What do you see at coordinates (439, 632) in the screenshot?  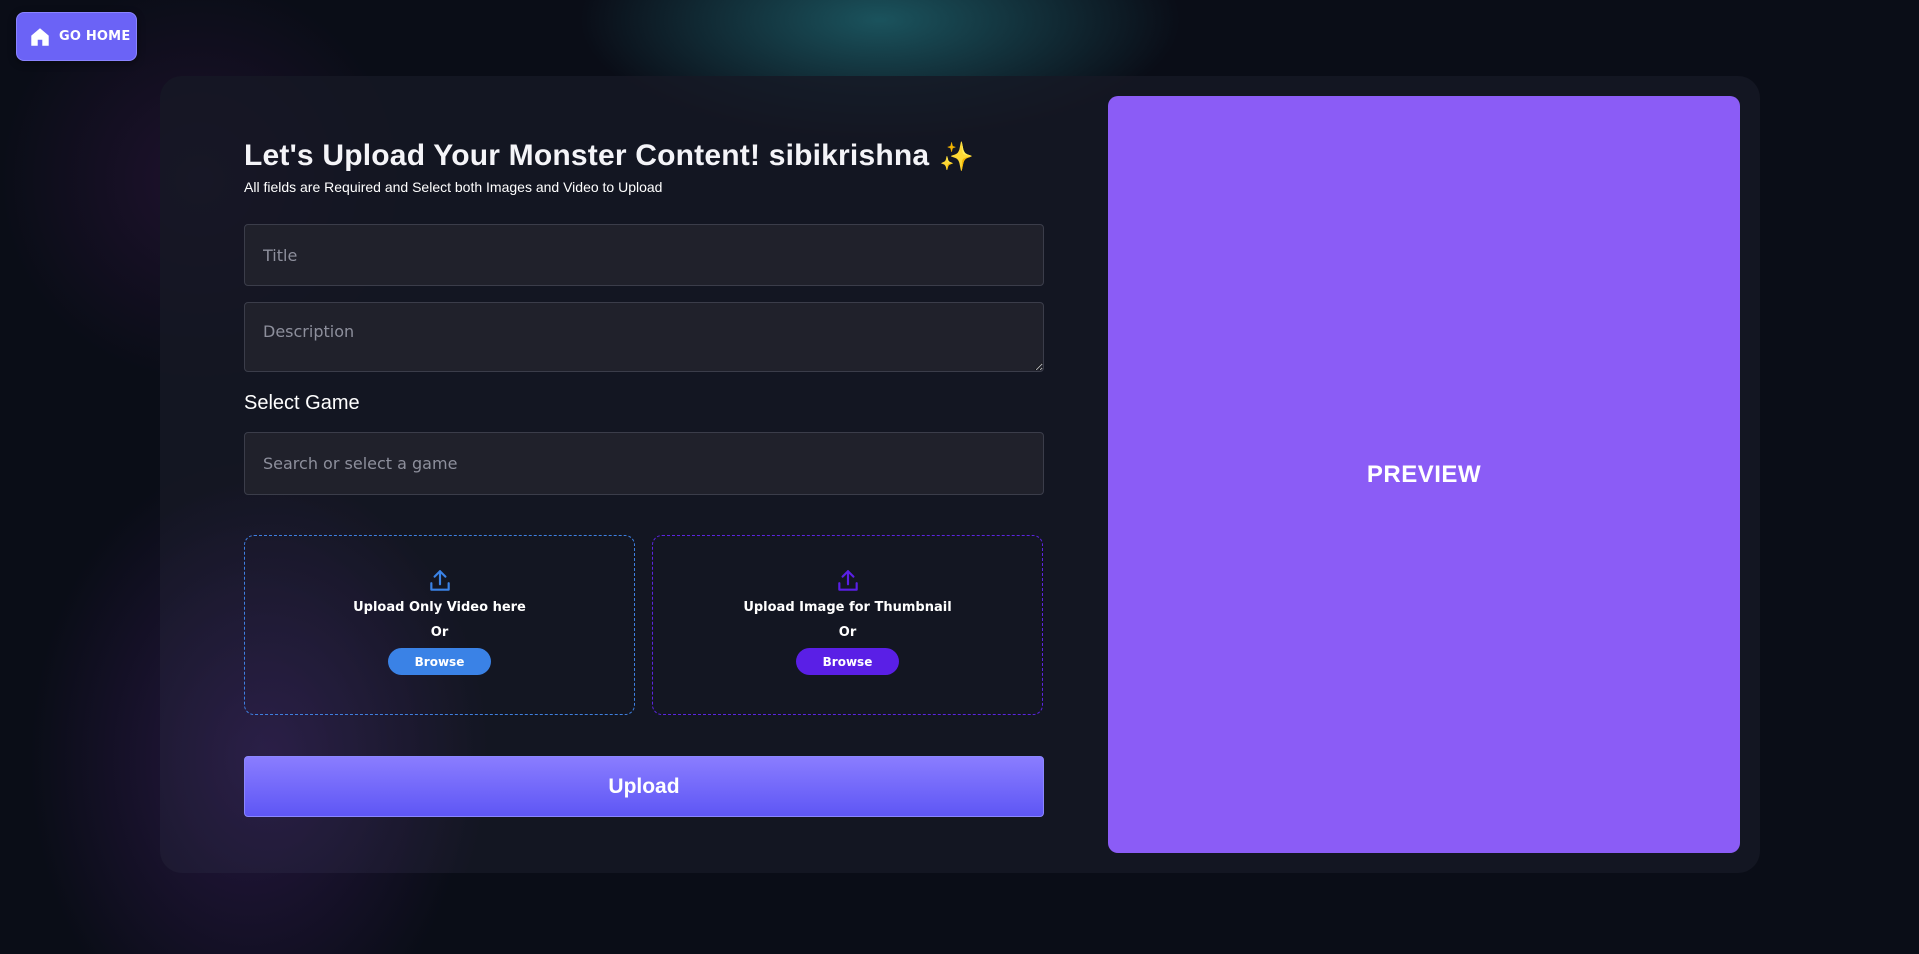 I see `video-or-label: Or` at bounding box center [439, 632].